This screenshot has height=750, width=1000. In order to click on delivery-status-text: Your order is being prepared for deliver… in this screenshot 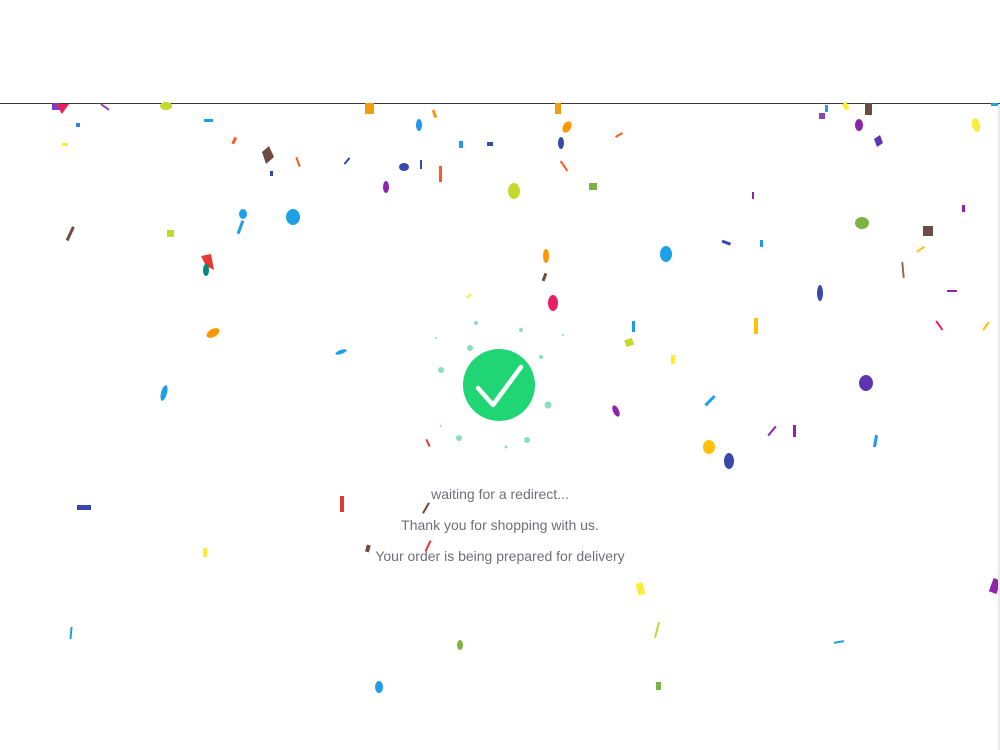, I will do `click(500, 556)`.